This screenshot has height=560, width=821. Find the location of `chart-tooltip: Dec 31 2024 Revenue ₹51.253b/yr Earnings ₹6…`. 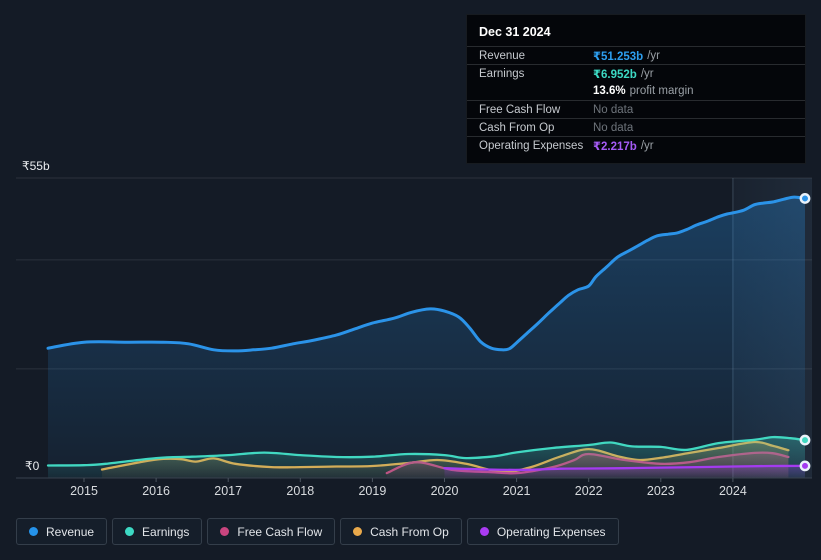

chart-tooltip: Dec 31 2024 Revenue ₹51.253b/yr Earnings ₹6… is located at coordinates (636, 89).